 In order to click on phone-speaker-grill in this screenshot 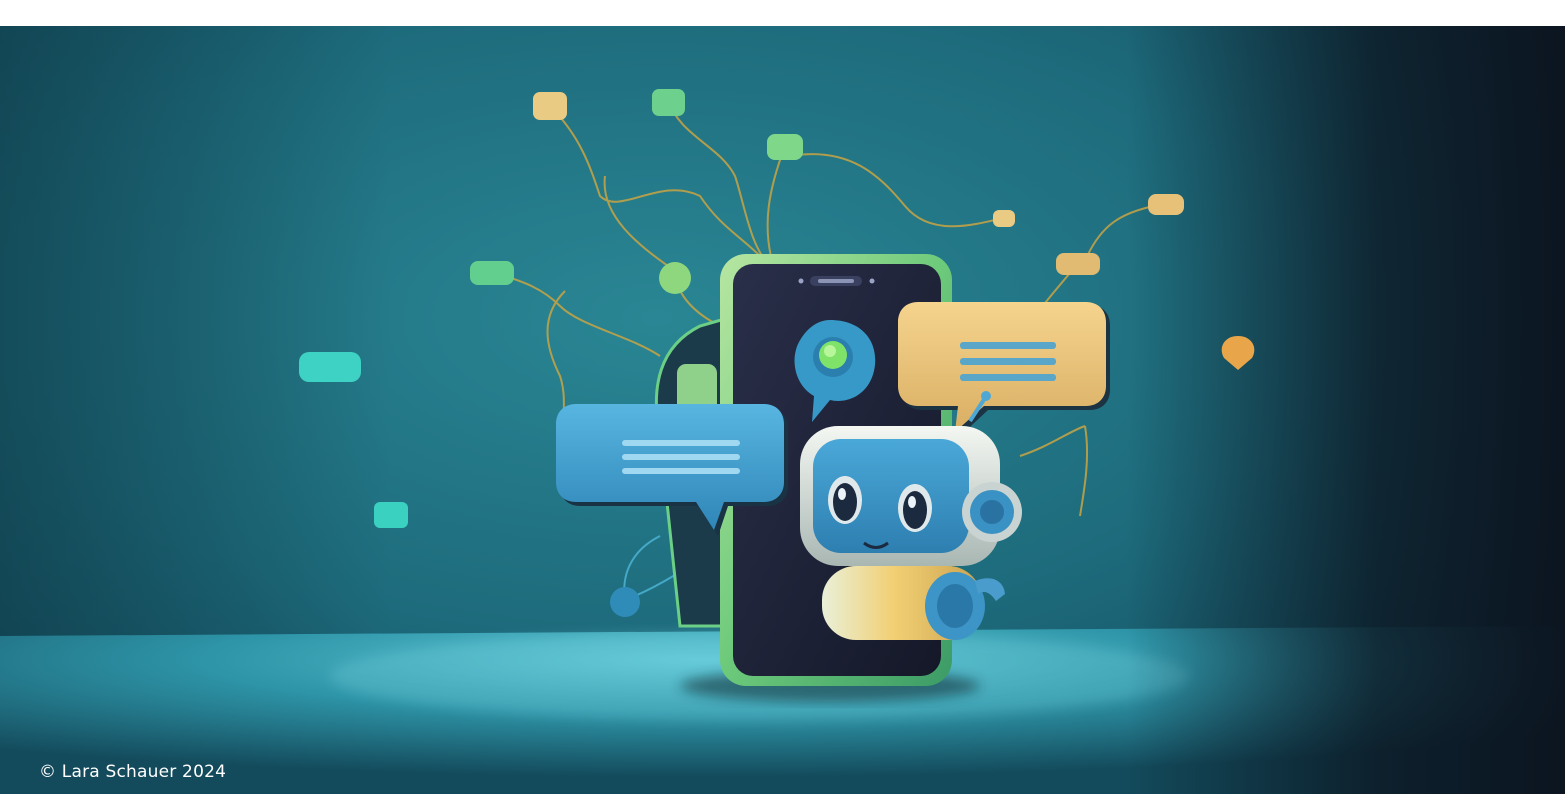, I will do `click(836, 281)`.